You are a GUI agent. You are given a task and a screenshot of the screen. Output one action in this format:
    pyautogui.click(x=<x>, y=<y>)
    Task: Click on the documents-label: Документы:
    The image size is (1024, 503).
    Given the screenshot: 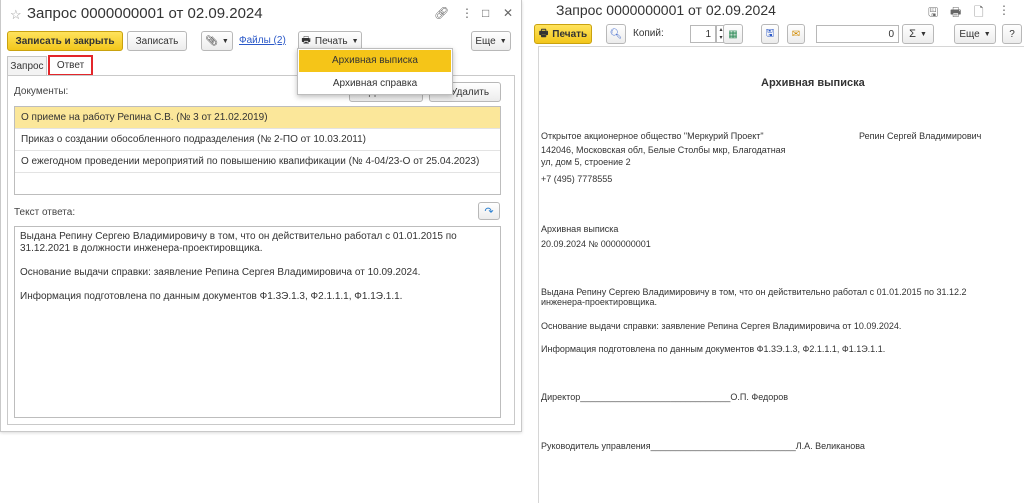 What is the action you would take?
    pyautogui.click(x=41, y=91)
    